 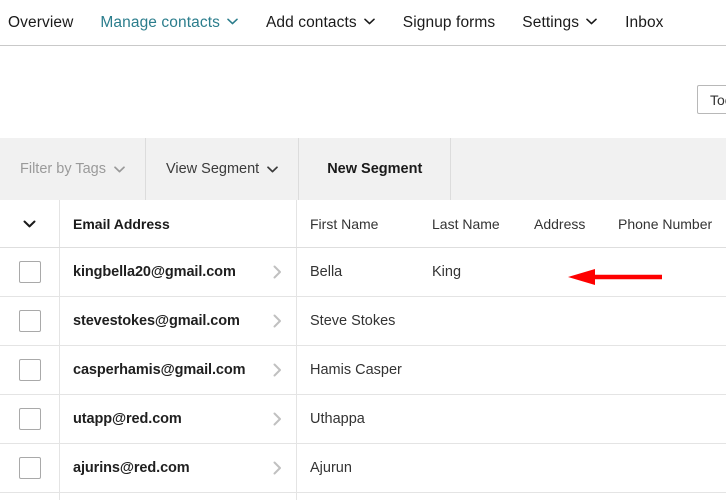 I want to click on column-header-phone-number-label: Phone Number, so click(x=665, y=223).